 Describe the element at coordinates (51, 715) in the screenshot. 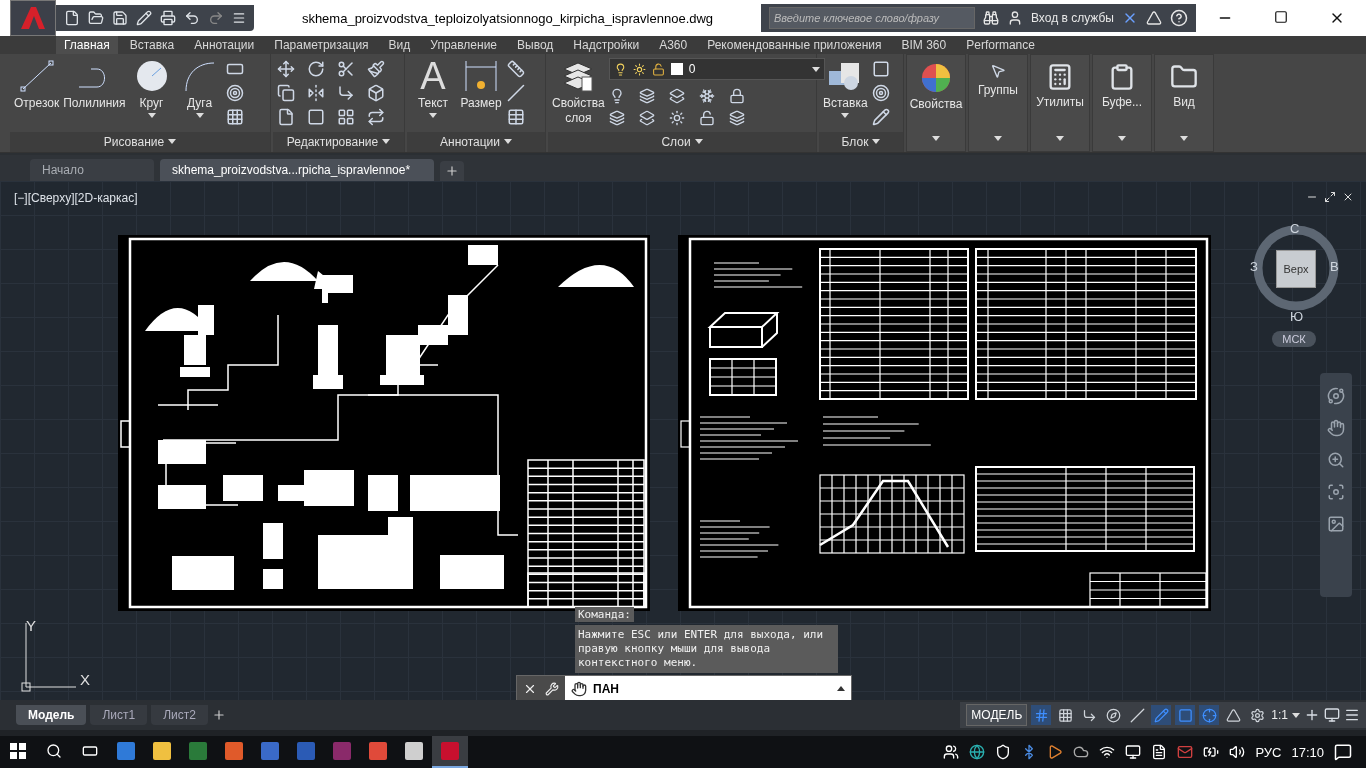

I see `layout-tab: Модель` at that location.